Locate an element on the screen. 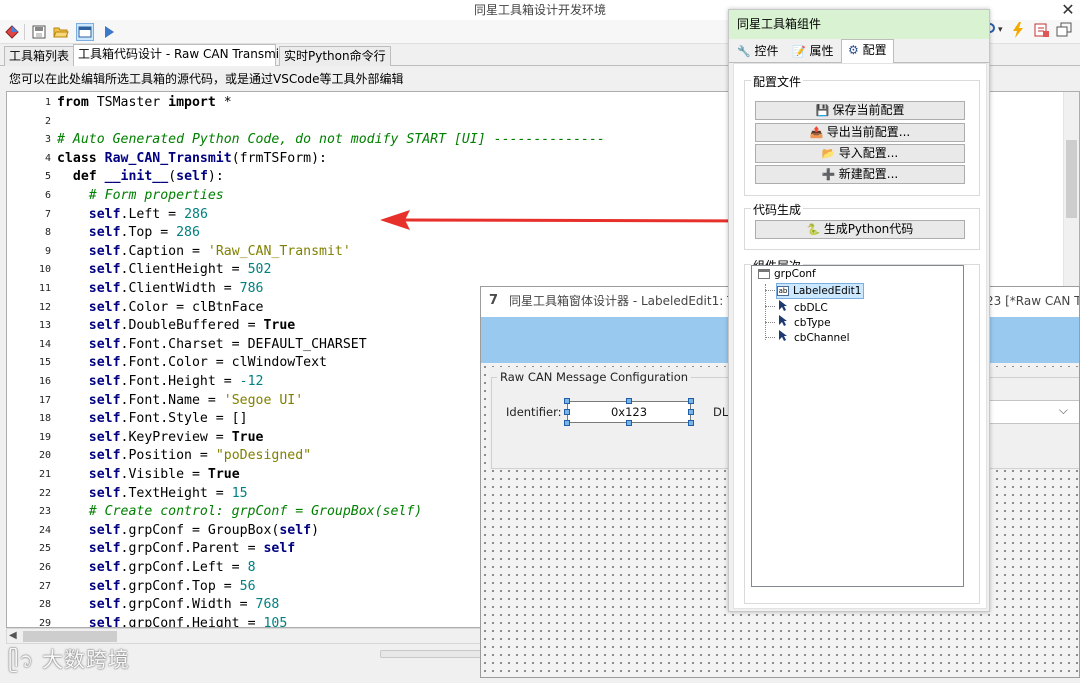  restore-icon is located at coordinates (1064, 31).